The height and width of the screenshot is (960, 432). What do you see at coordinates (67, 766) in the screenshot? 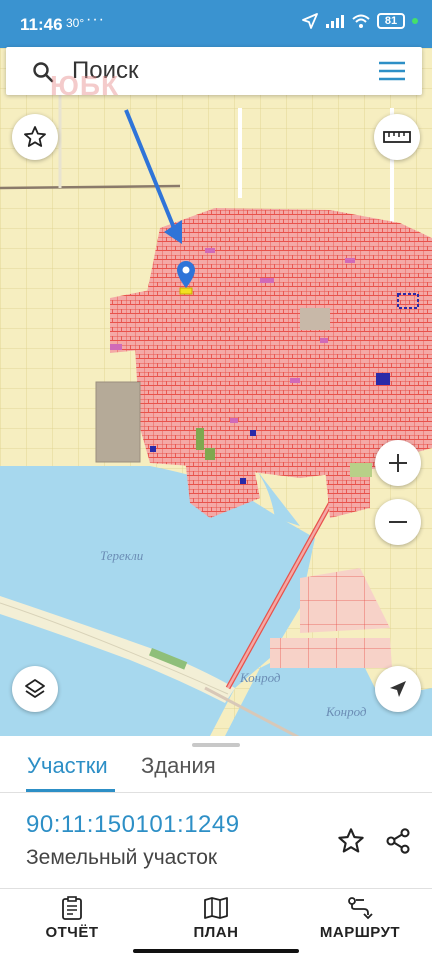
I see `tab-parcels: Участки` at bounding box center [67, 766].